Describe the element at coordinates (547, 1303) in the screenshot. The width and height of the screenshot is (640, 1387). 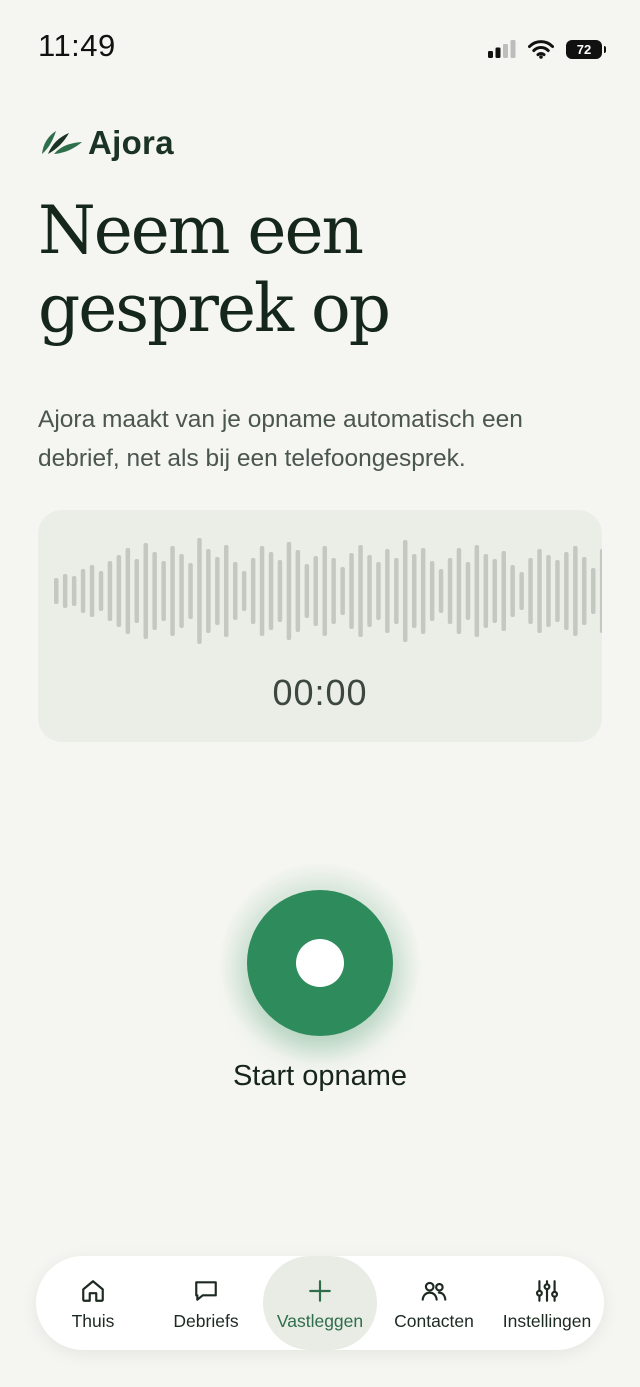
I see `nav-item-instellingen: Instellingen` at that location.